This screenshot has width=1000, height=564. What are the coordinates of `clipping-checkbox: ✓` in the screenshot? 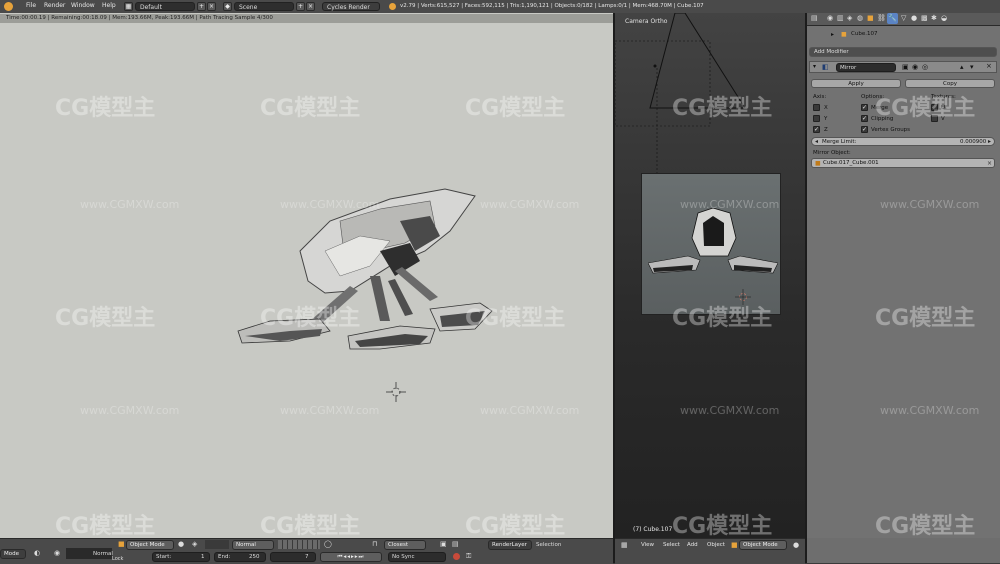 It's located at (864, 118).